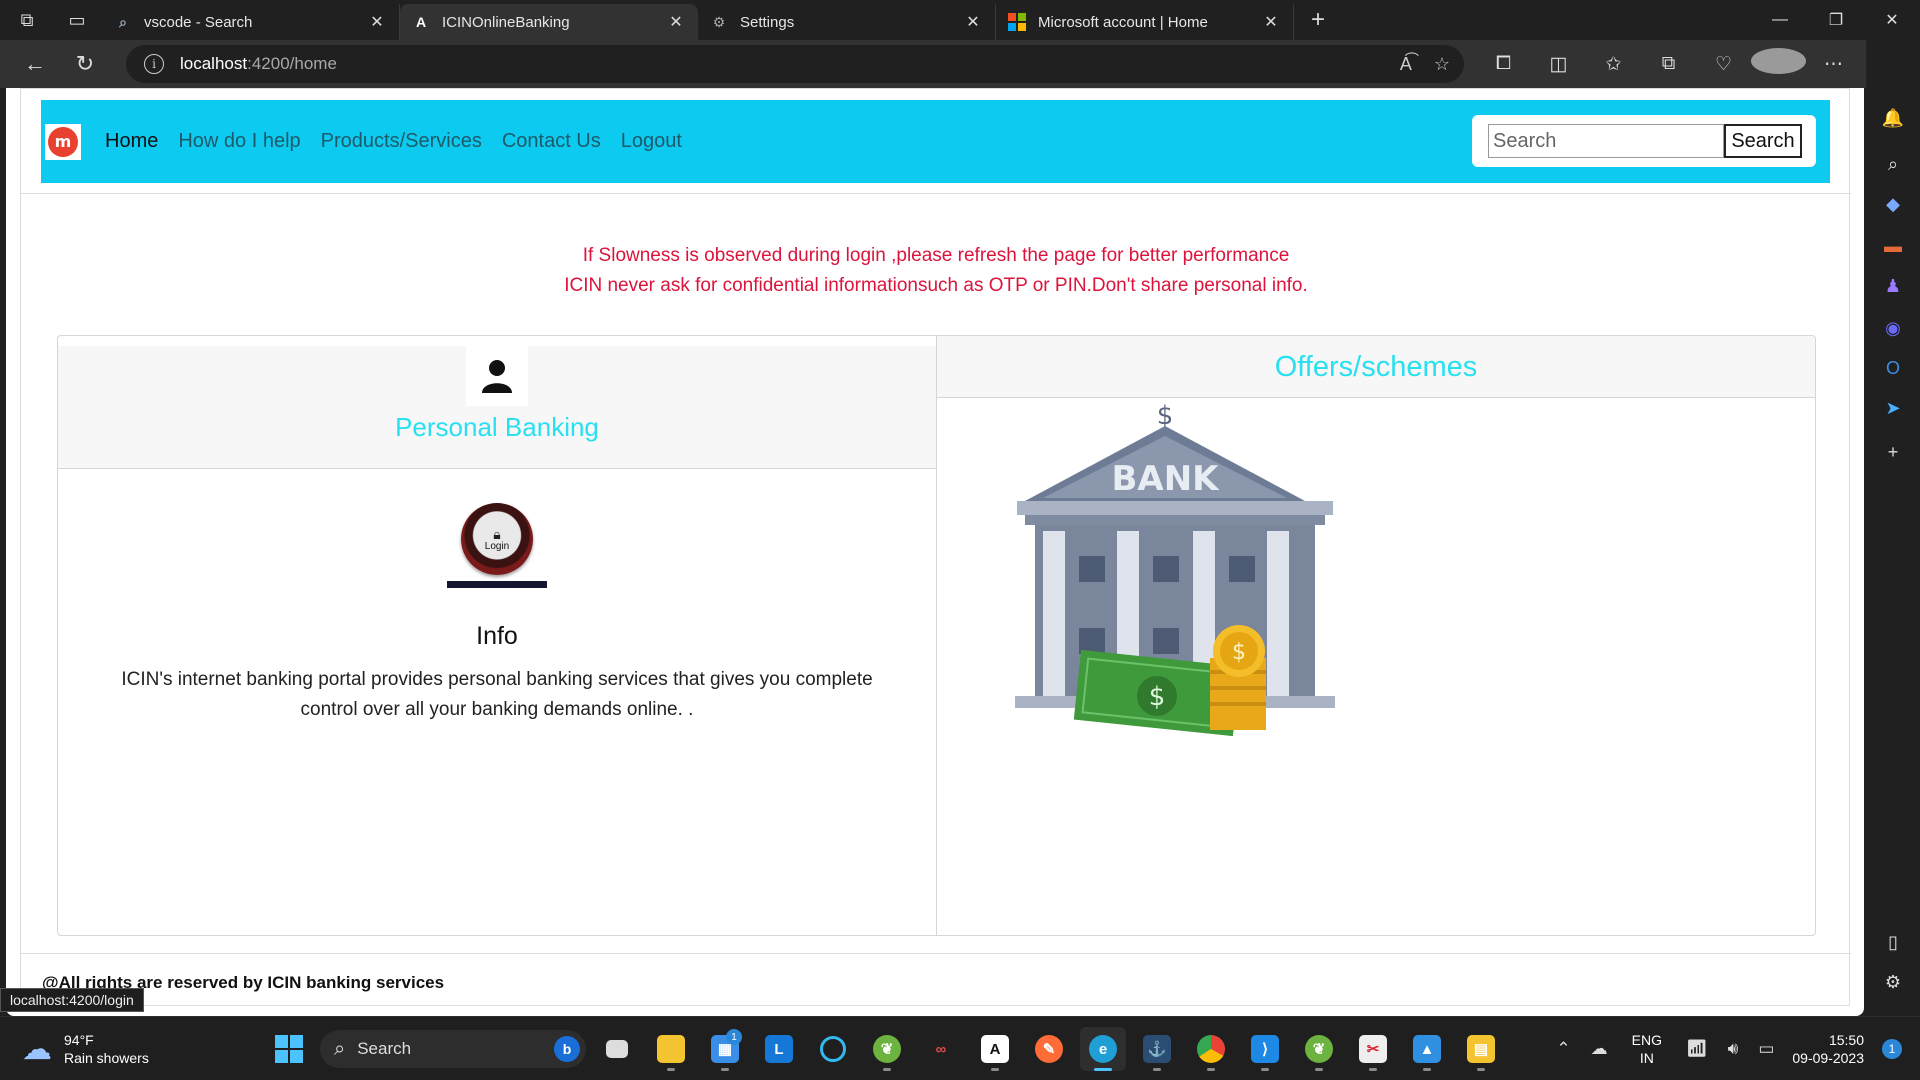 This screenshot has width=1920, height=1080. What do you see at coordinates (154, 64) in the screenshot?
I see `site-info-icon: i` at bounding box center [154, 64].